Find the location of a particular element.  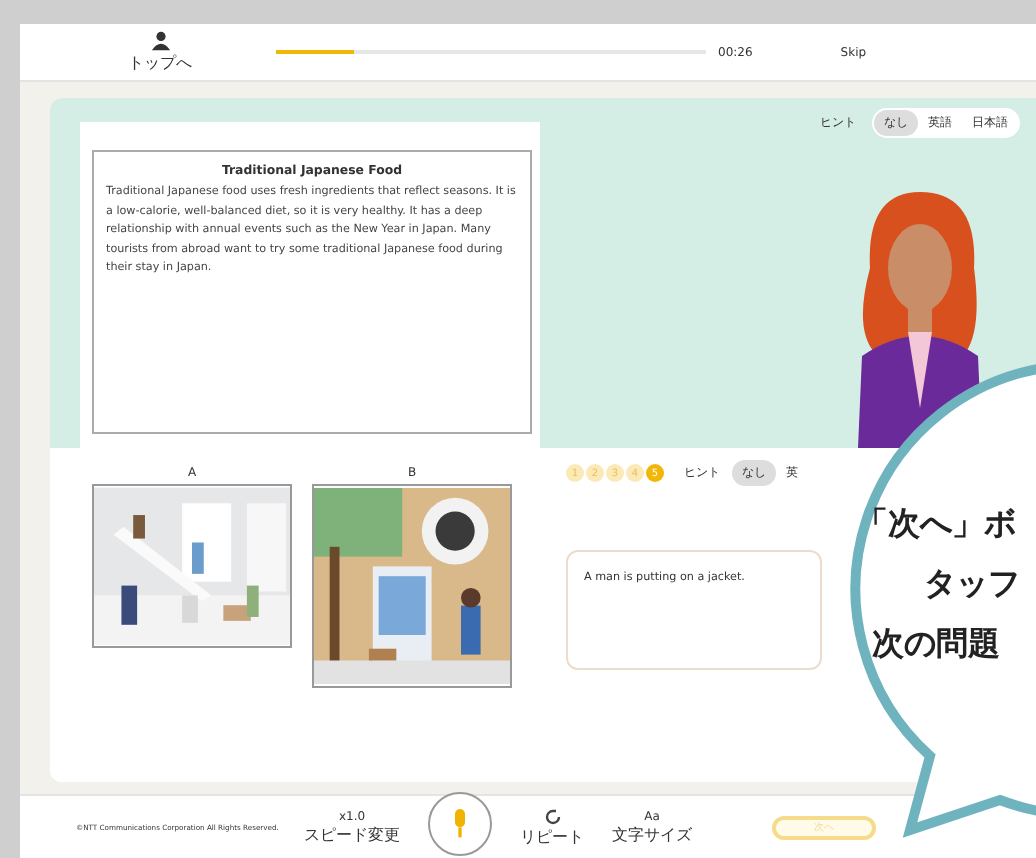

callout-text: タッフ is located at coordinates (972, 585).